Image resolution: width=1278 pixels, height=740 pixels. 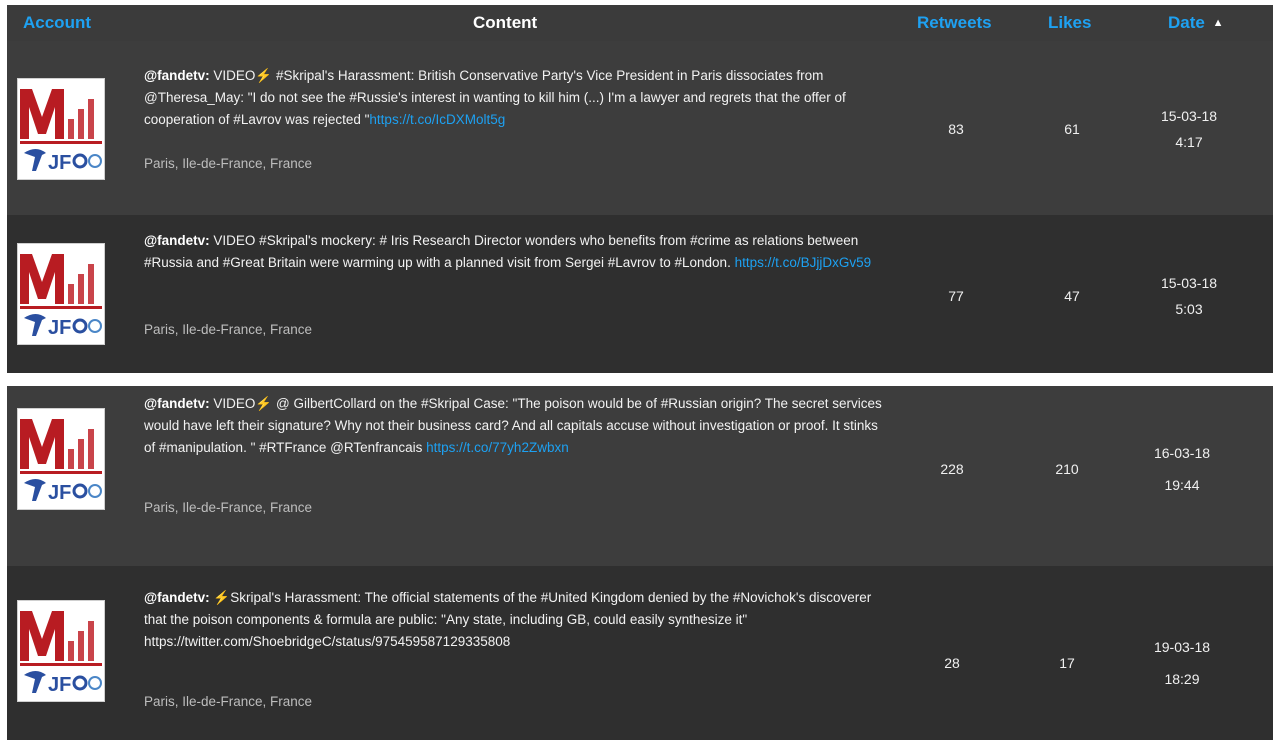 I want to click on table-header: Account Content Retweets Likes Date ▲, so click(x=640, y=23).